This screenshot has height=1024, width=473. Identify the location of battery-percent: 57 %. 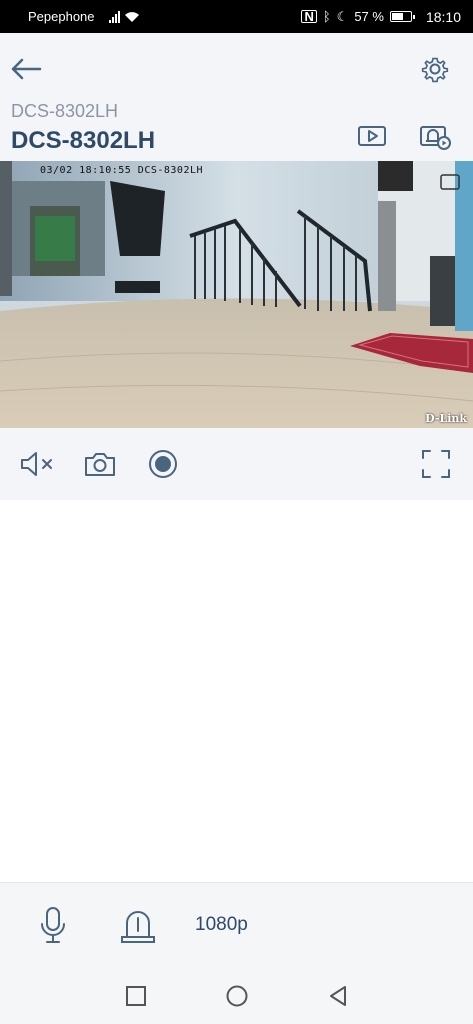
(369, 16).